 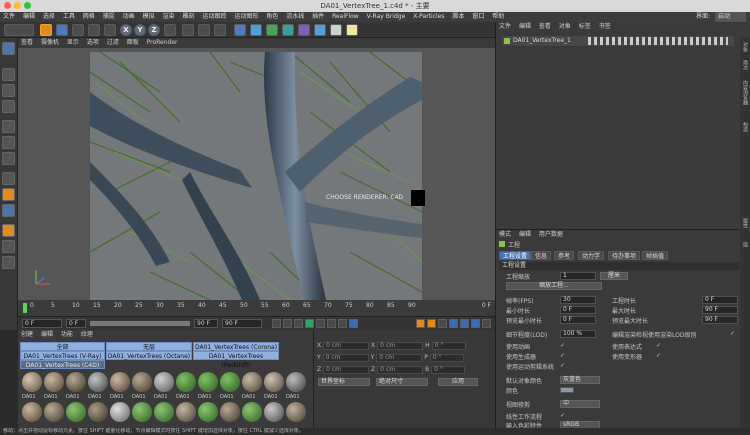 What do you see at coordinates (353, 323) in the screenshot?
I see `loop-icon` at bounding box center [353, 323].